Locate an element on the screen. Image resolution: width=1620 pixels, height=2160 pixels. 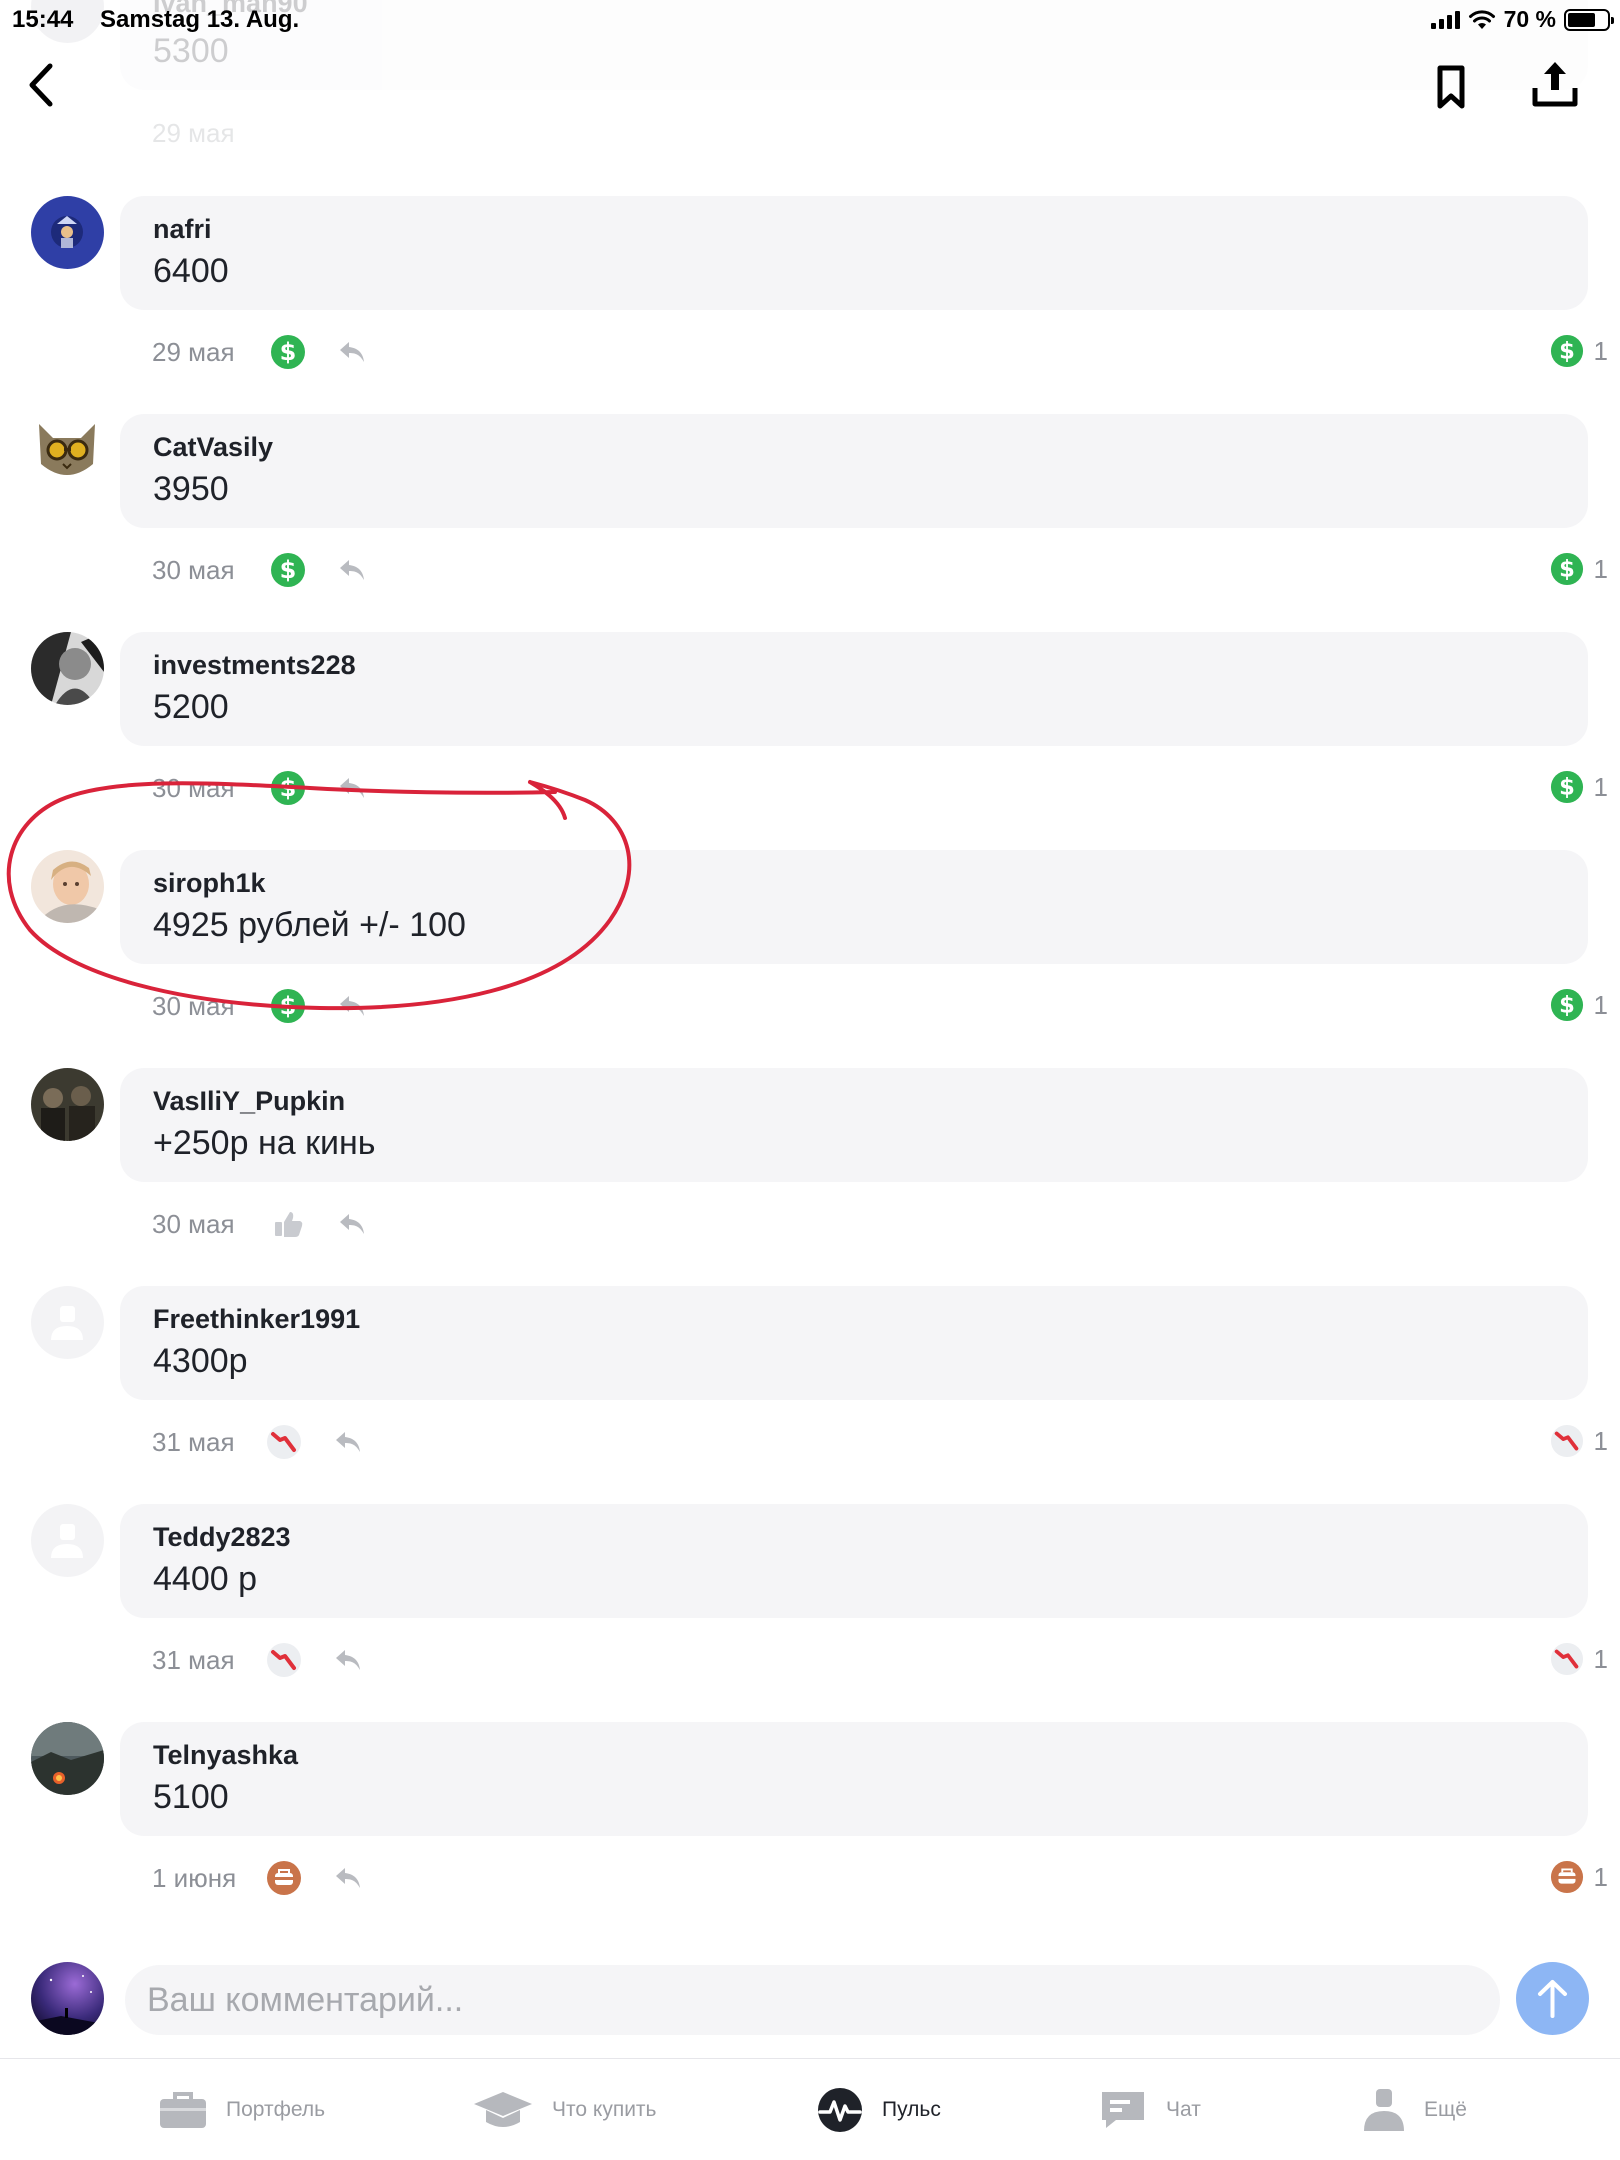
comment-username: Telnyashka is located at coordinates (225, 1755).